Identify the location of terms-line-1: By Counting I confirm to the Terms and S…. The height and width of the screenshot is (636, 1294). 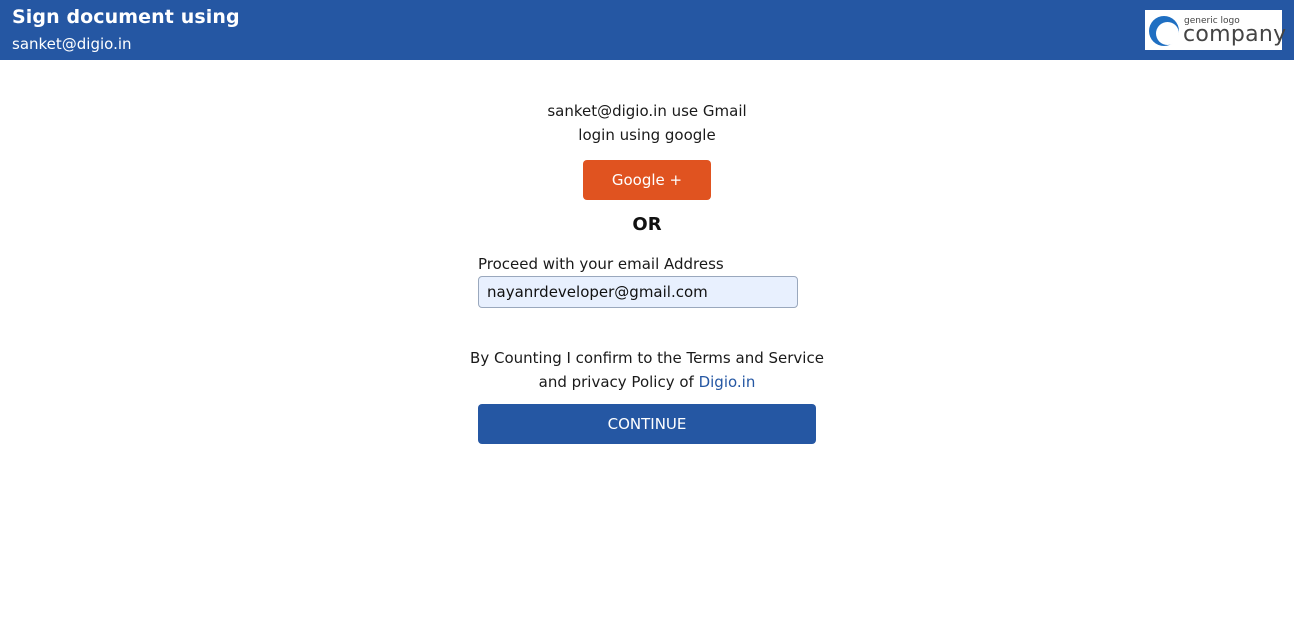
(647, 358).